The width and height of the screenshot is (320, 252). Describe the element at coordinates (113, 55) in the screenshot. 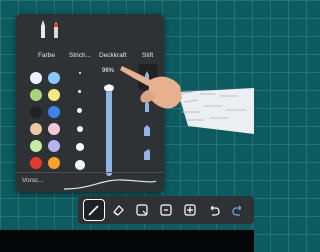

I see `opacity-header: Deckkraft` at that location.